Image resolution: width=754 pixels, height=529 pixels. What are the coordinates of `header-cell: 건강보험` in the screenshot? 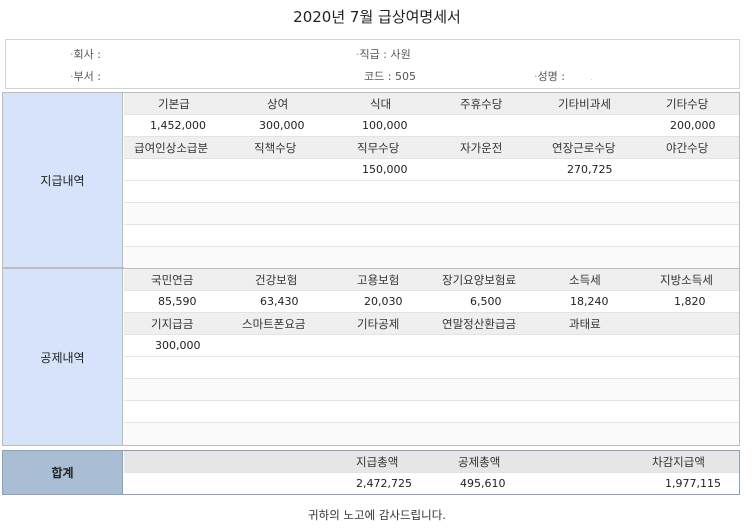 It's located at (276, 280).